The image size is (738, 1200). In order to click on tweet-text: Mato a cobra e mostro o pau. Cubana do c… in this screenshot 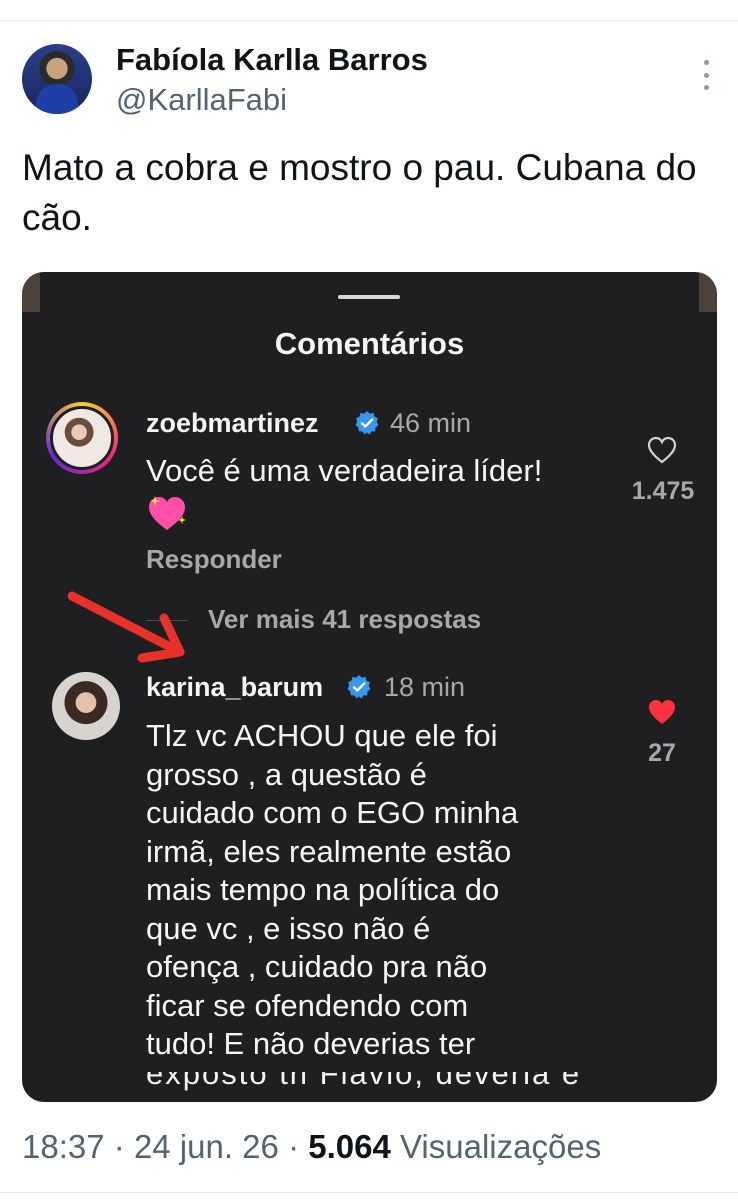, I will do `click(359, 192)`.